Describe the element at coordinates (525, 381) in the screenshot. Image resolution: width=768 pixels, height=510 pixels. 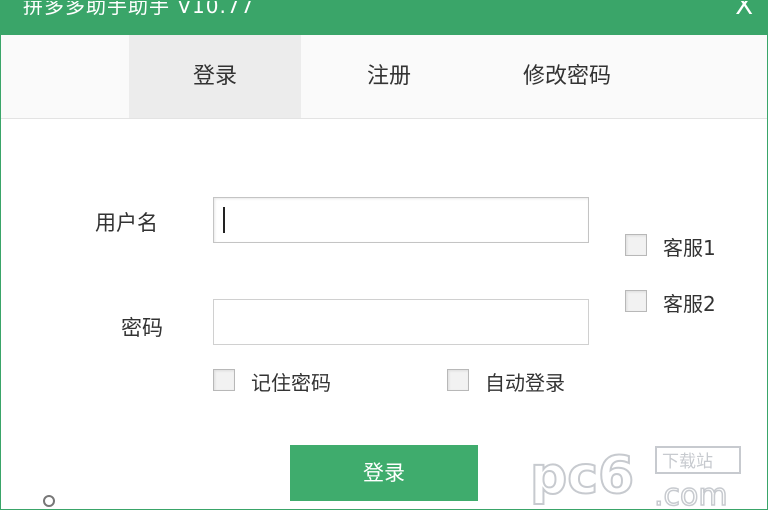
I see `auto-login-label: 自动登录` at that location.